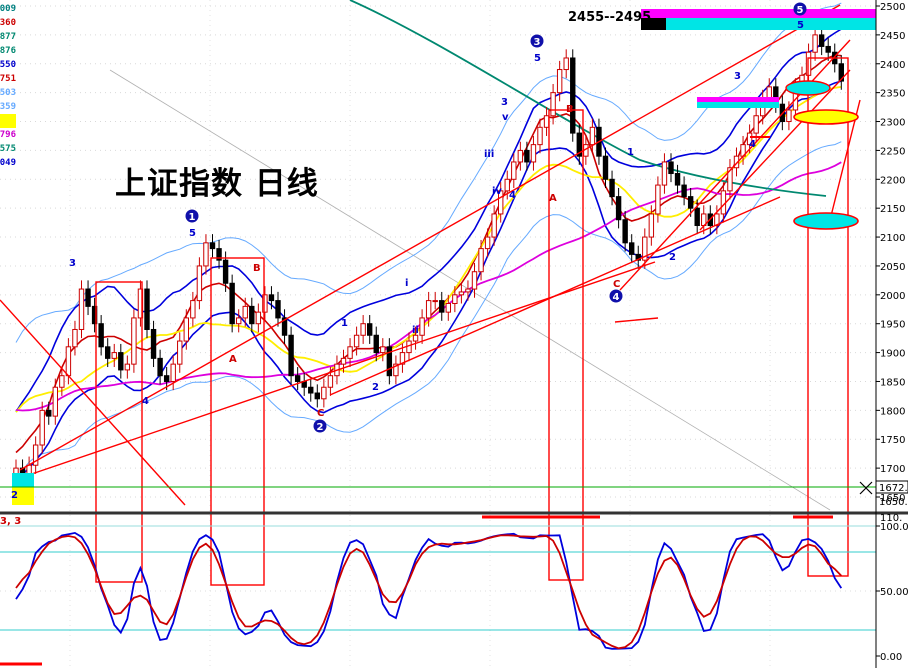  What do you see at coordinates (217, 184) in the screenshot?
I see `chart-title: 上证指数 日线` at bounding box center [217, 184].